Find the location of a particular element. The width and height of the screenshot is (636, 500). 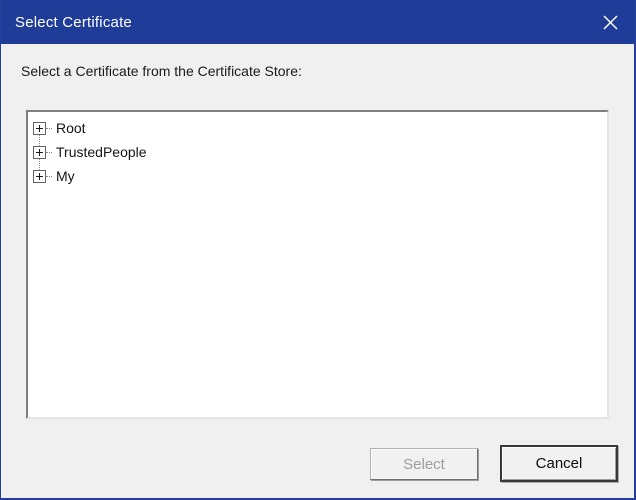

titlebar: Select Certificate is located at coordinates (317, 22).